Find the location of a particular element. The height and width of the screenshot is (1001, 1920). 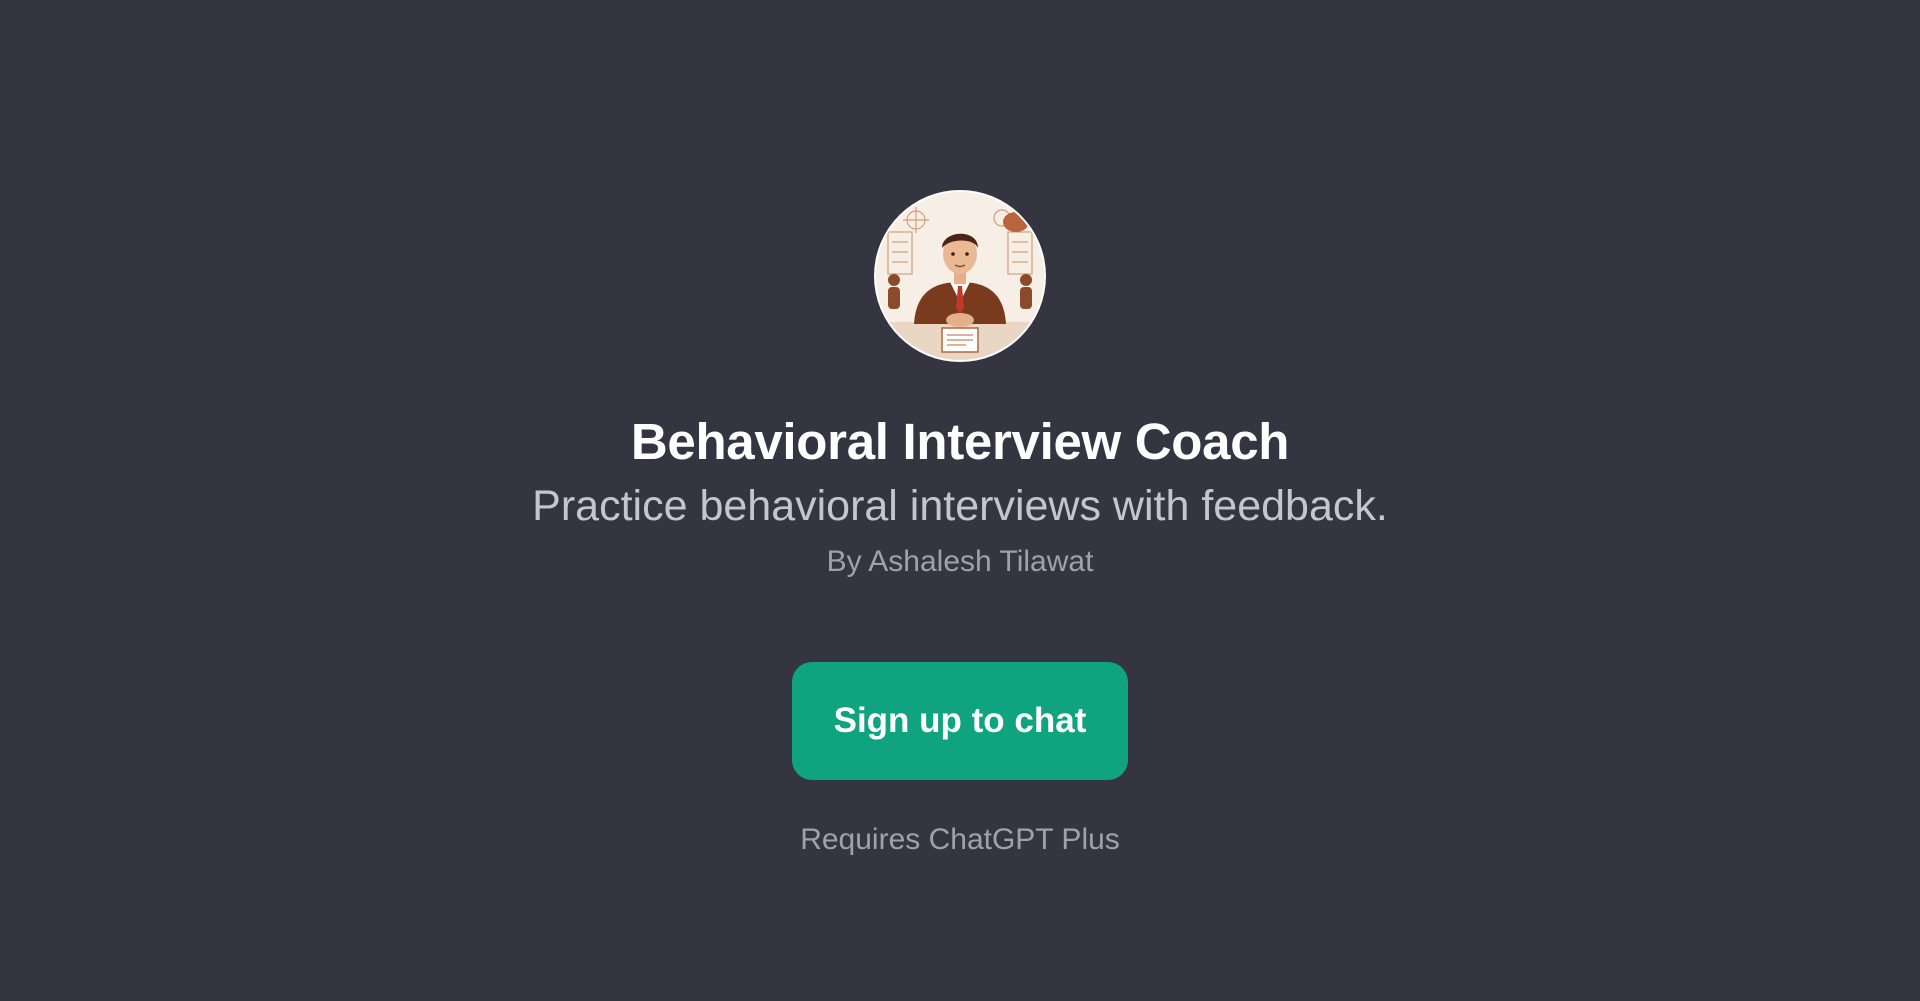

gpt-avatar is located at coordinates (960, 276).